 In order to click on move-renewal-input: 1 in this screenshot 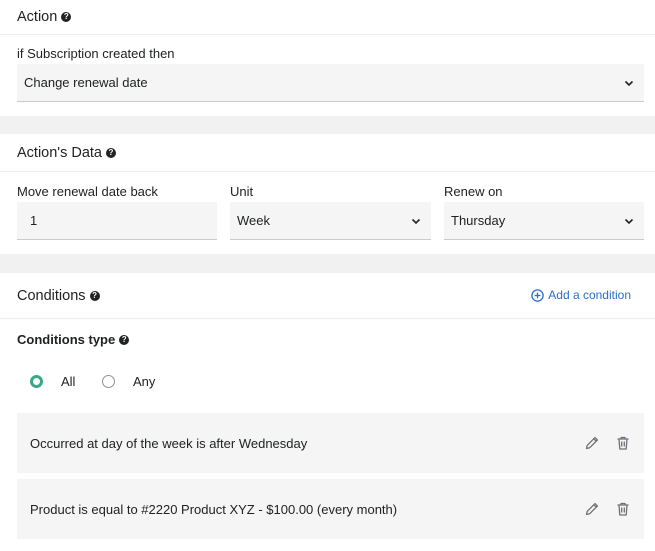, I will do `click(117, 221)`.